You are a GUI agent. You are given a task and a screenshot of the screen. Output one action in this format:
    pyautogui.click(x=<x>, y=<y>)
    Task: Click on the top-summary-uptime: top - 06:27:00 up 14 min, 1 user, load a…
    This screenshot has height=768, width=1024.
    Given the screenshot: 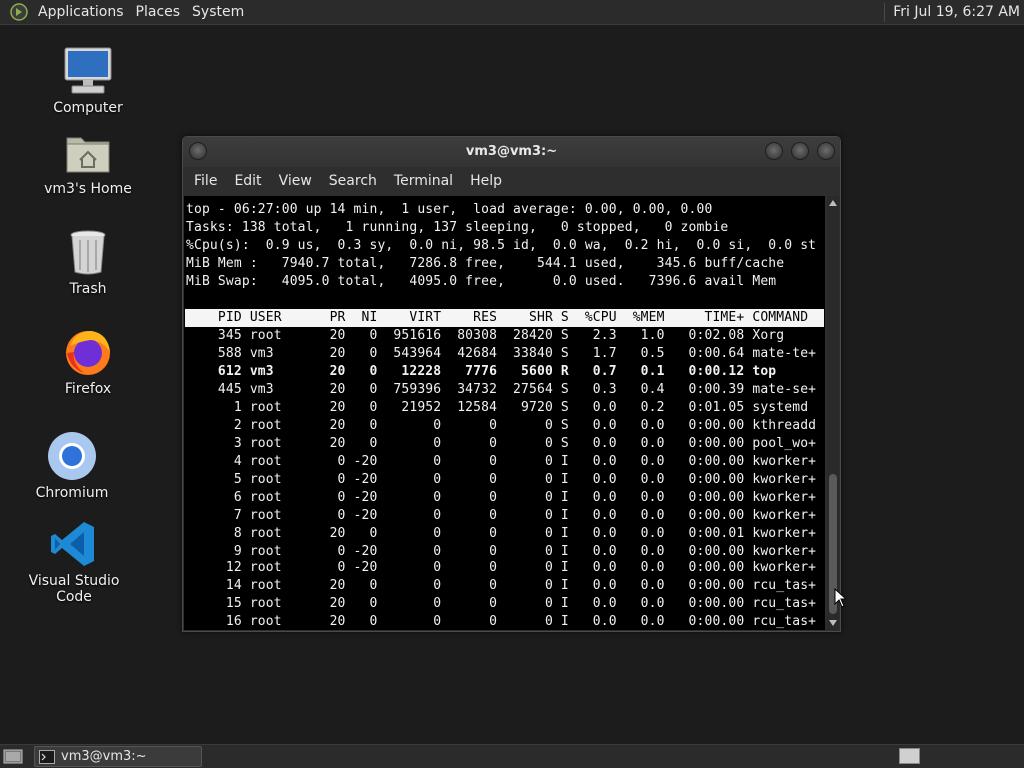 What is the action you would take?
    pyautogui.click(x=449, y=209)
    